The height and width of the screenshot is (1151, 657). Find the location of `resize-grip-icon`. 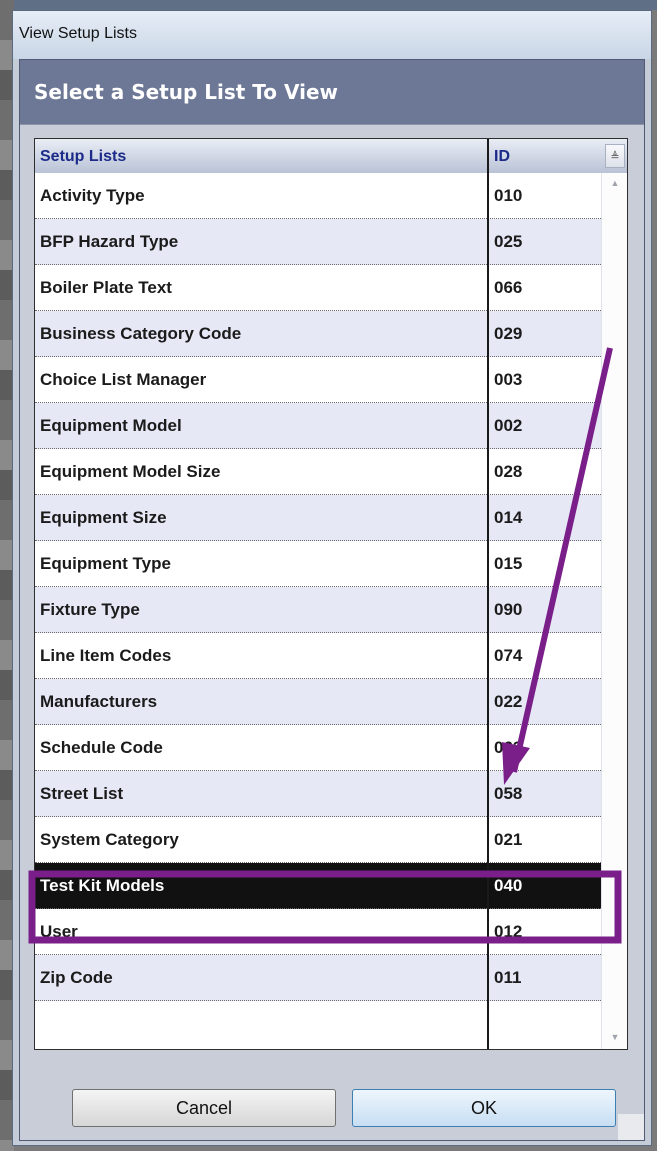

resize-grip-icon is located at coordinates (631, 1127).